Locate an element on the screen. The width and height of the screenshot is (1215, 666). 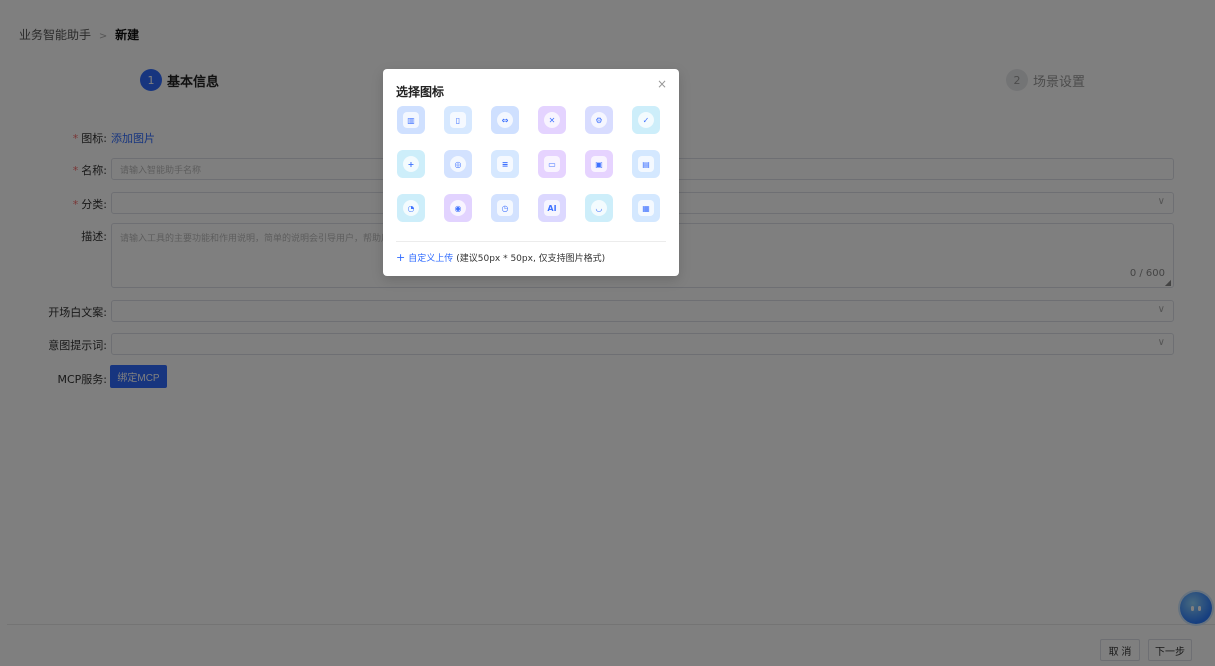
icon-glyph: ▤ is located at coordinates (646, 164).